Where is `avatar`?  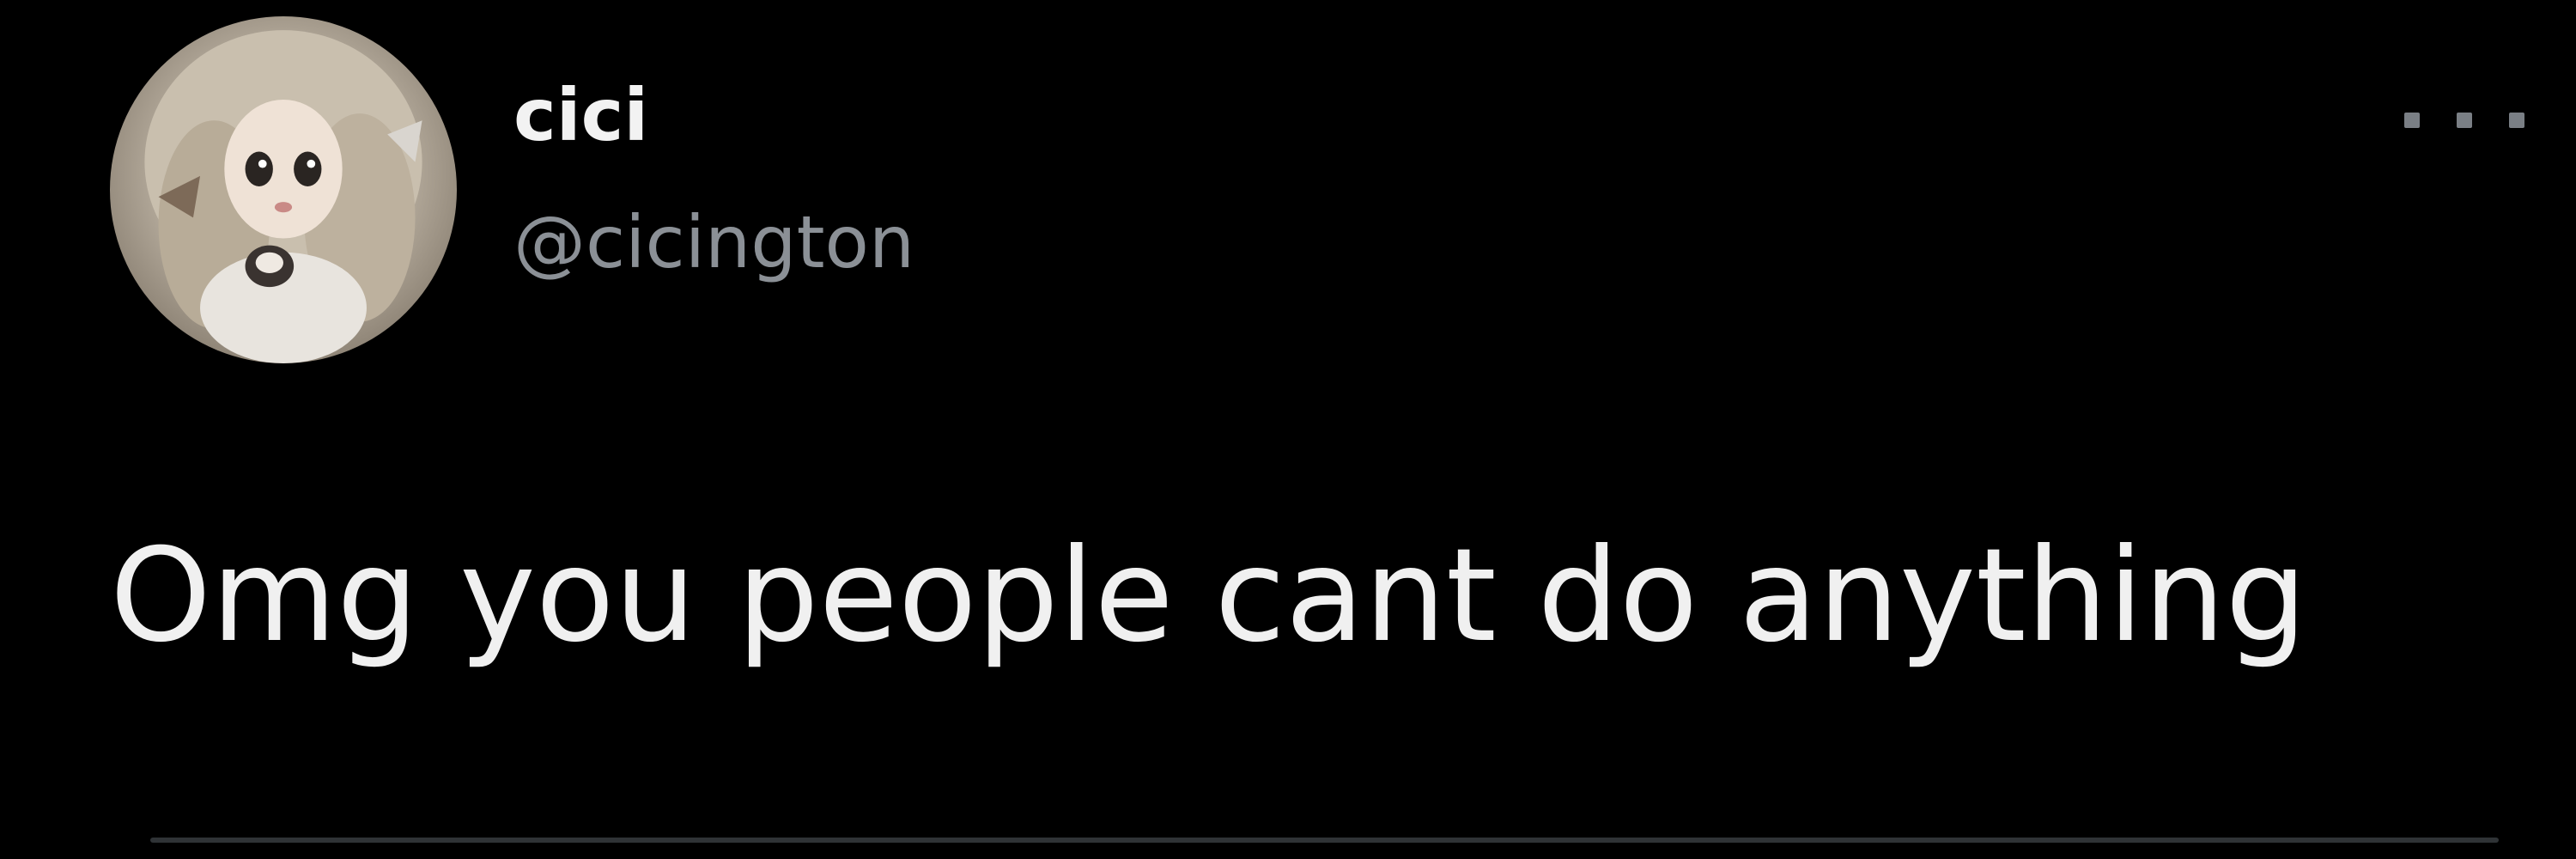
avatar is located at coordinates (283, 189).